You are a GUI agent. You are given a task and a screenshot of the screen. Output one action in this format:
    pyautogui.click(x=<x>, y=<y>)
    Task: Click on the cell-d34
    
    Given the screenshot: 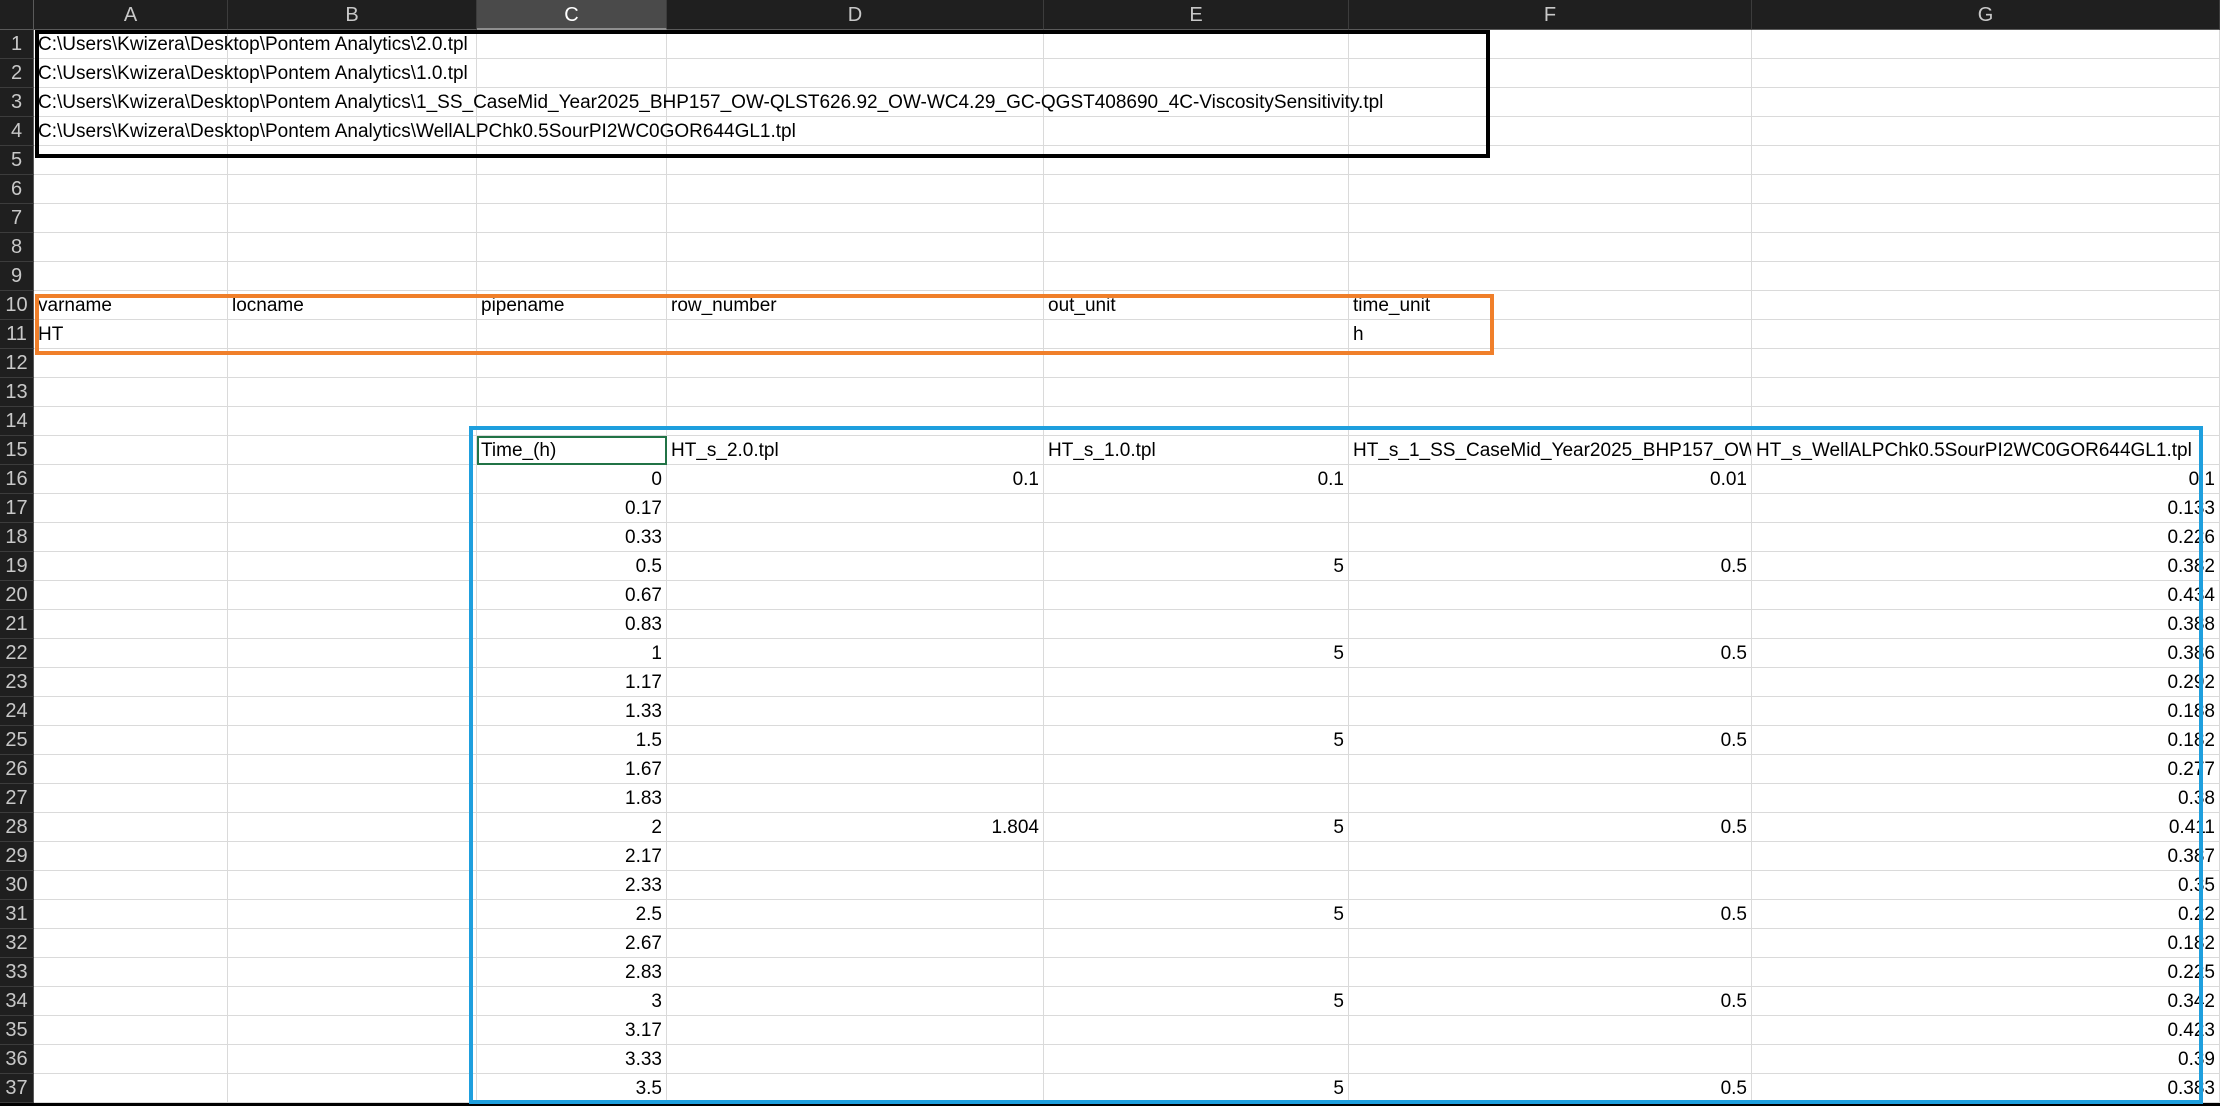 What is the action you would take?
    pyautogui.click(x=855, y=1001)
    